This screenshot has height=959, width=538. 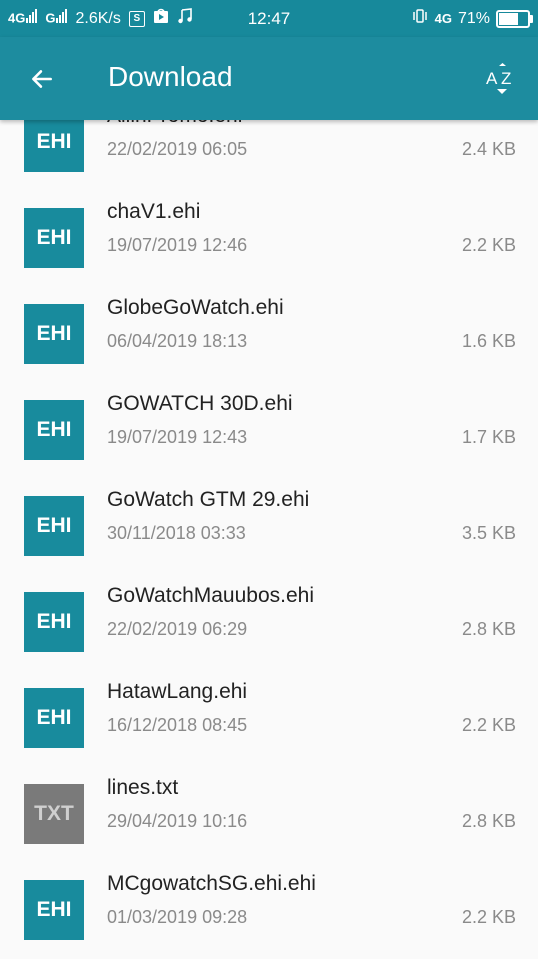 I want to click on sort-az-icon: A Z, so click(x=498, y=78).